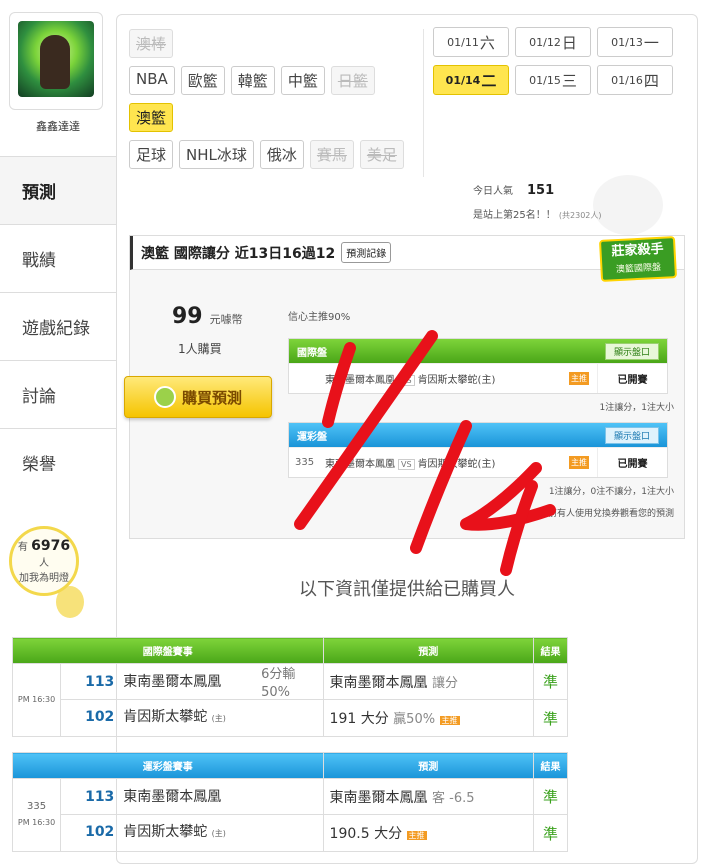 The width and height of the screenshot is (720, 864). Describe the element at coordinates (198, 397) in the screenshot. I see `buy-prediction-button: 購買預測` at that location.